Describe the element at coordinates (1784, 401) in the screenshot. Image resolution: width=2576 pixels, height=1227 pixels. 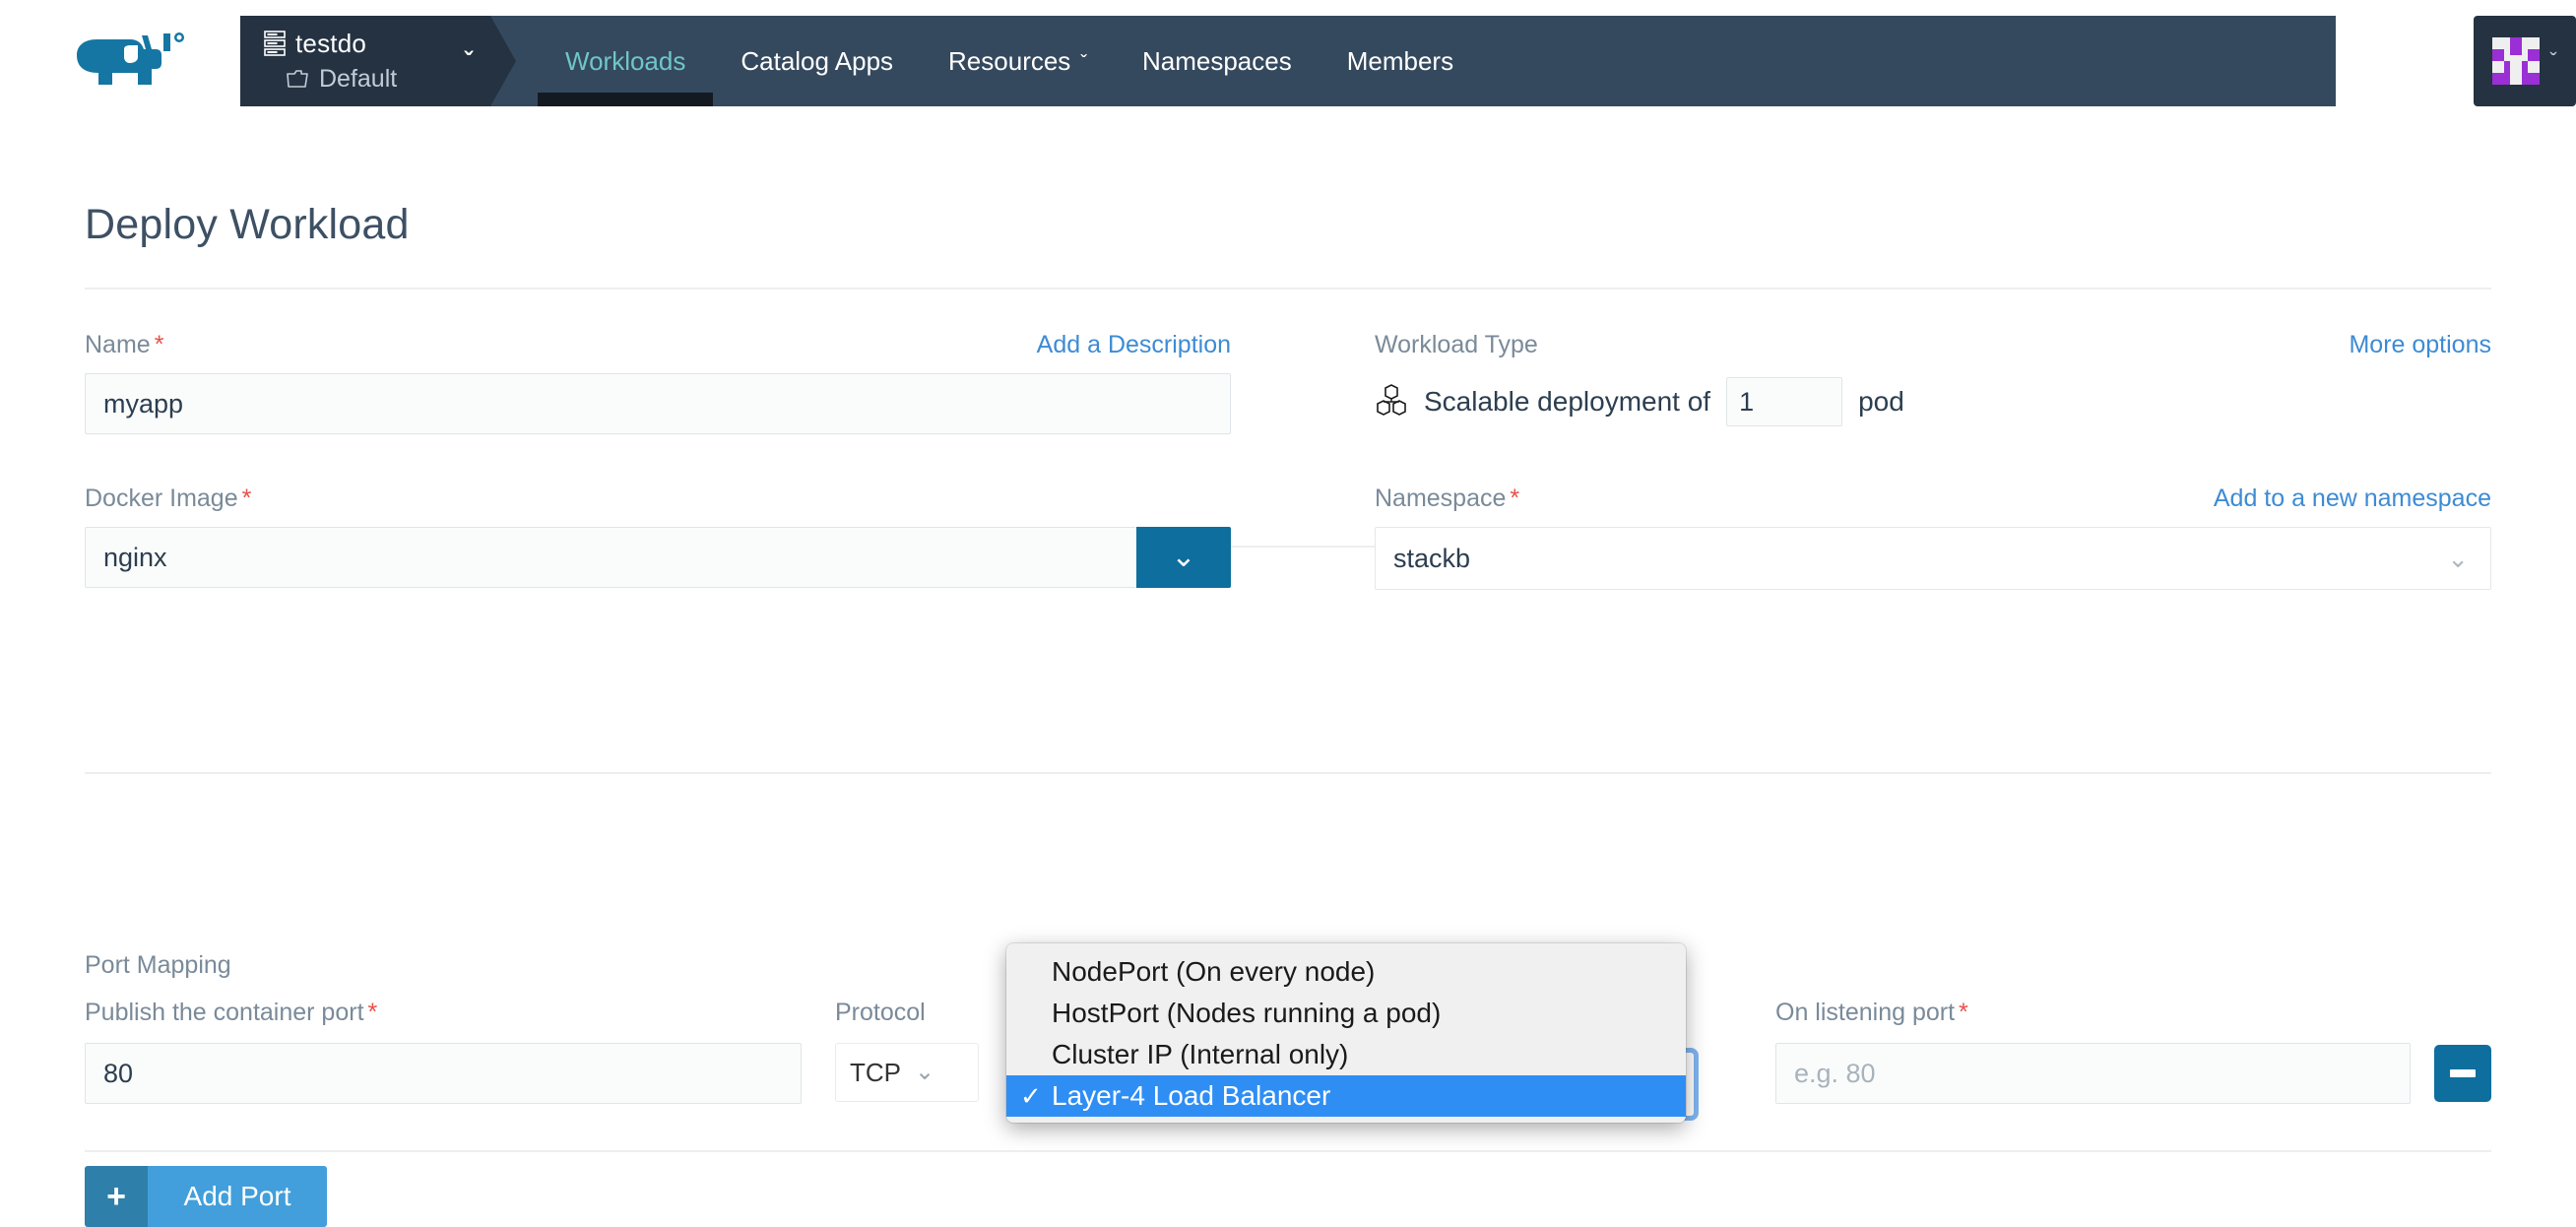
I see `scale-count-input` at that location.